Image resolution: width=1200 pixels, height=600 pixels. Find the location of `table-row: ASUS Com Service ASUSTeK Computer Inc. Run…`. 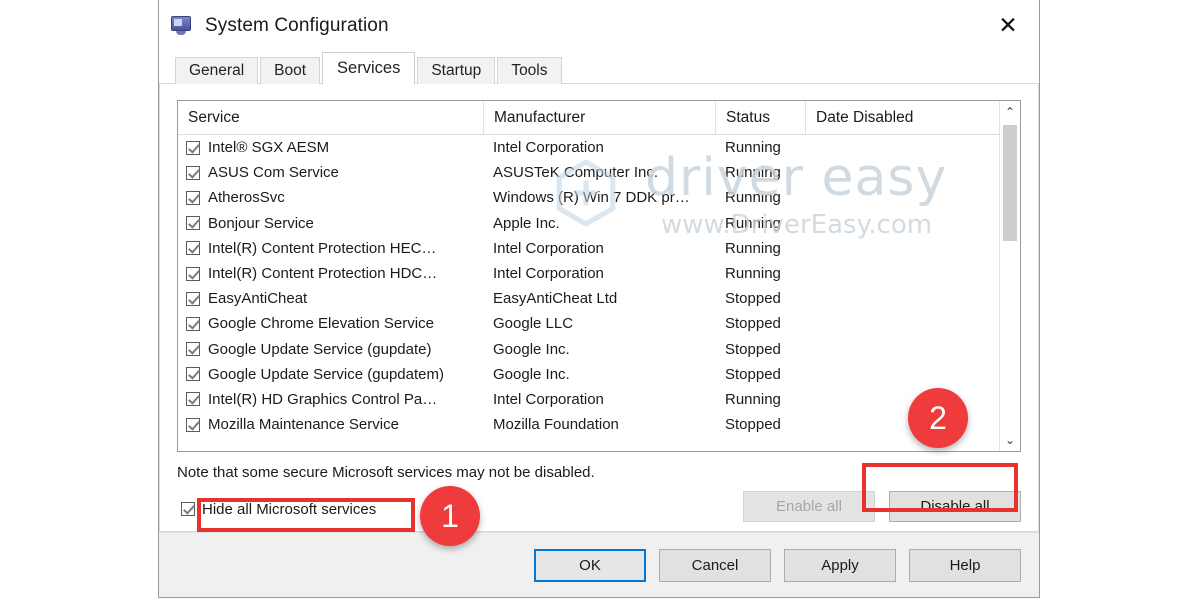

table-row: ASUS Com Service ASUSTeK Computer Inc. Run… is located at coordinates (599, 172).